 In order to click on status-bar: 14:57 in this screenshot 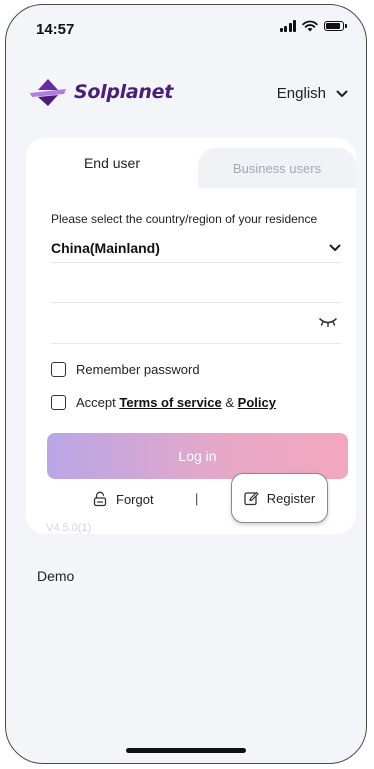, I will do `click(186, 27)`.